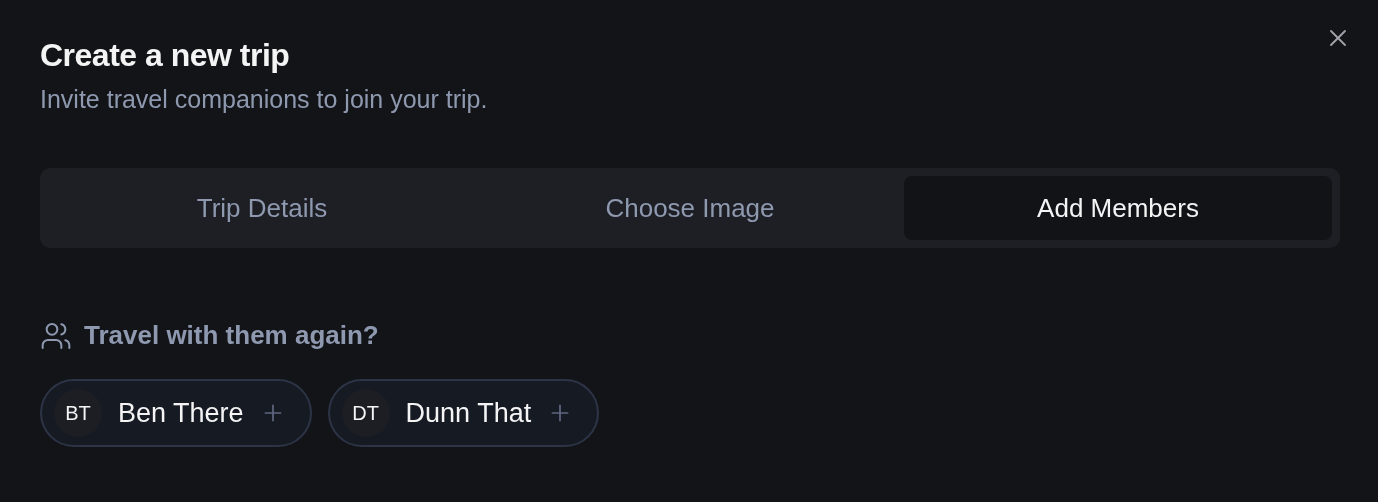 The width and height of the screenshot is (1378, 502). I want to click on person-chip: BT Ben There, so click(176, 413).